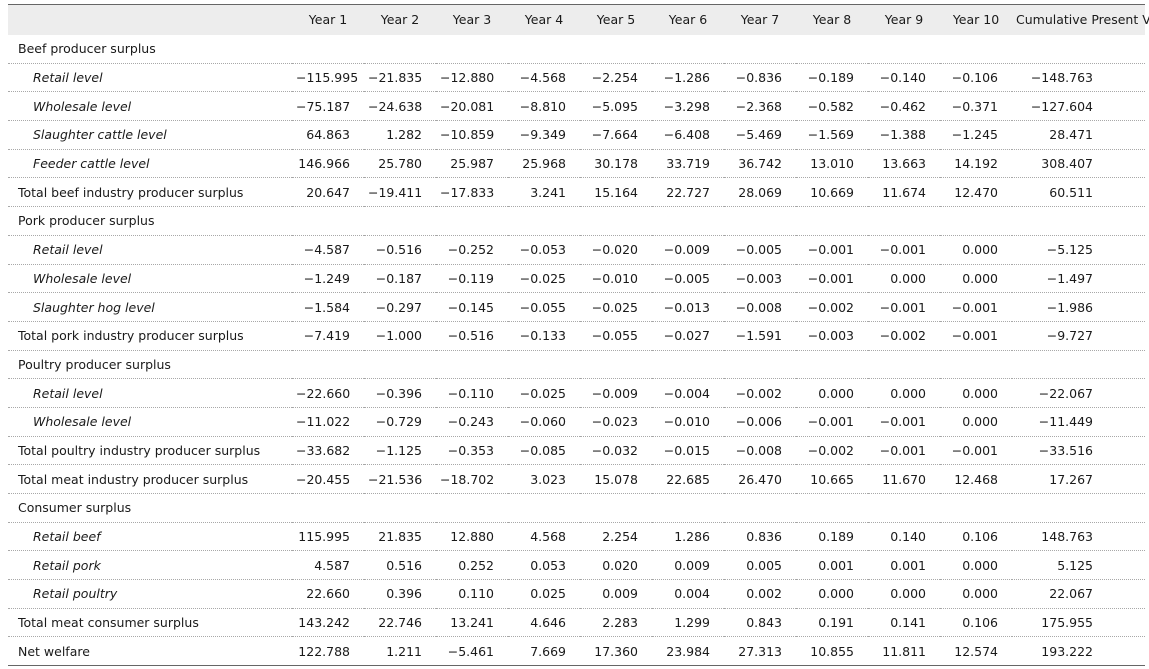  What do you see at coordinates (616, 164) in the screenshot?
I see `value-cell: 30.178` at bounding box center [616, 164].